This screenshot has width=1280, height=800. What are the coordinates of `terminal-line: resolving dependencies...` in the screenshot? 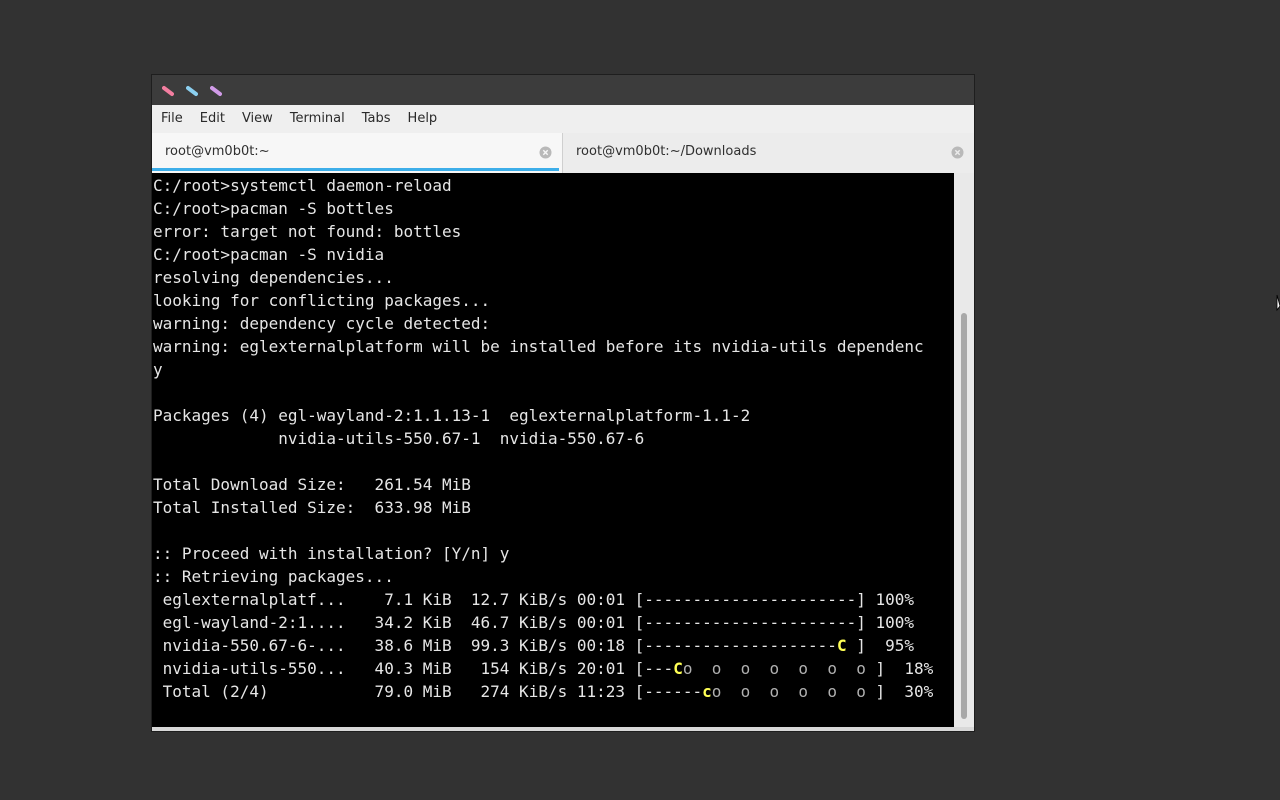 It's located at (273, 277).